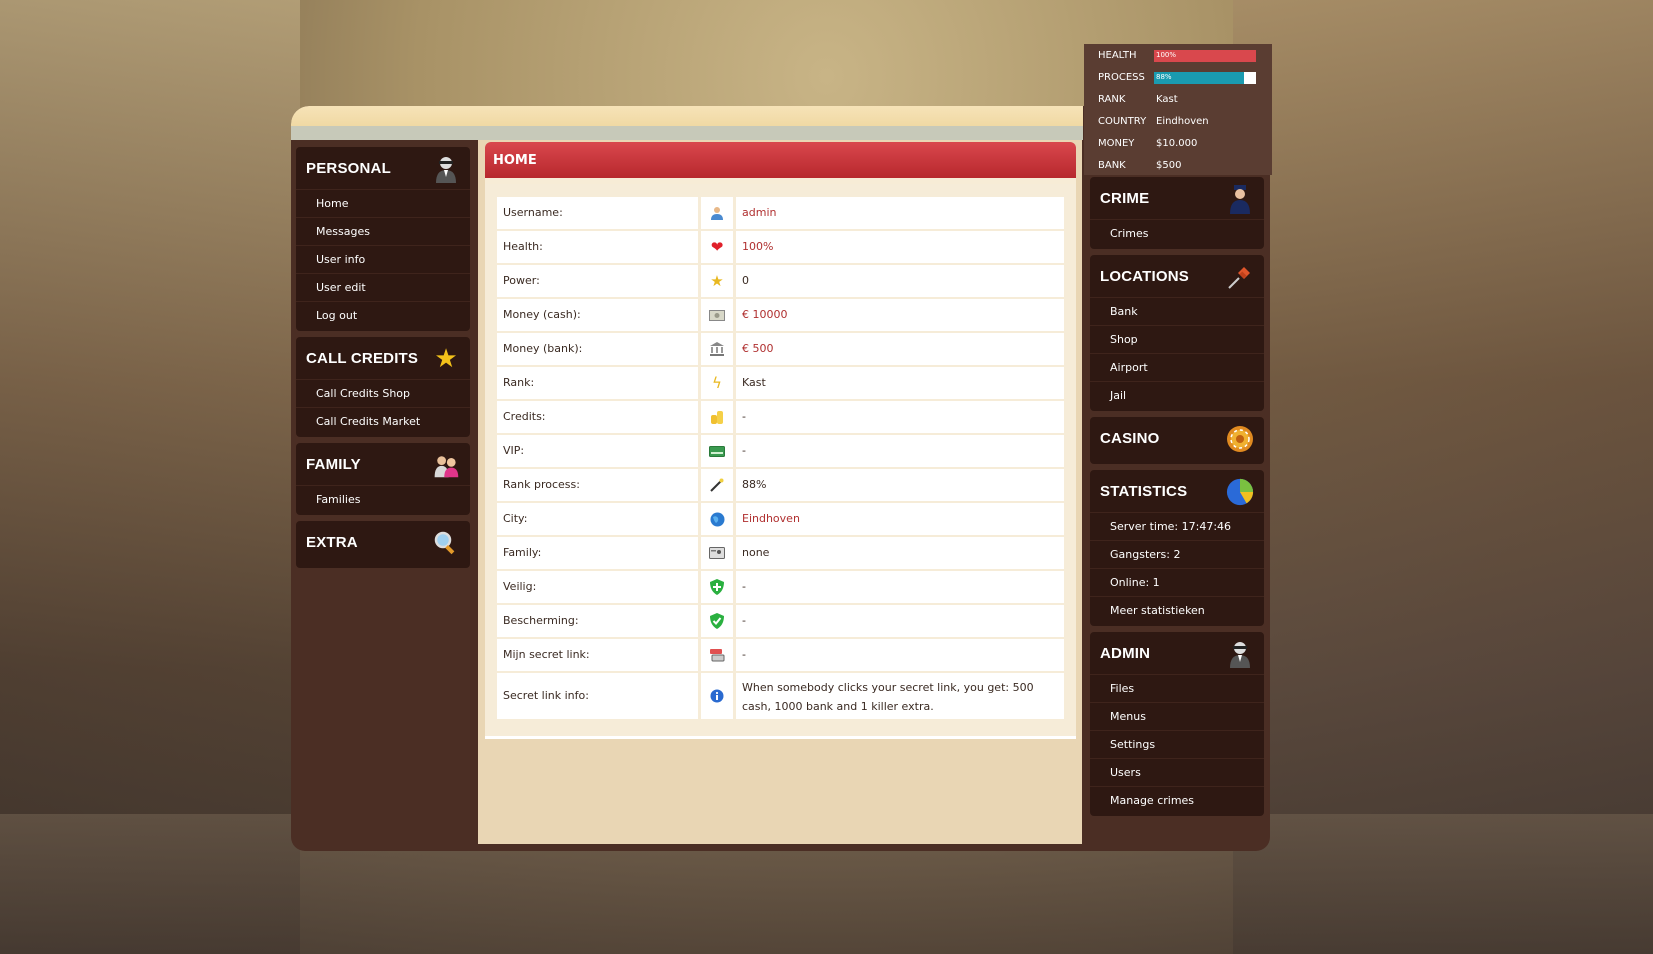  Describe the element at coordinates (597, 621) in the screenshot. I see `row-label: Bescherming:` at that location.